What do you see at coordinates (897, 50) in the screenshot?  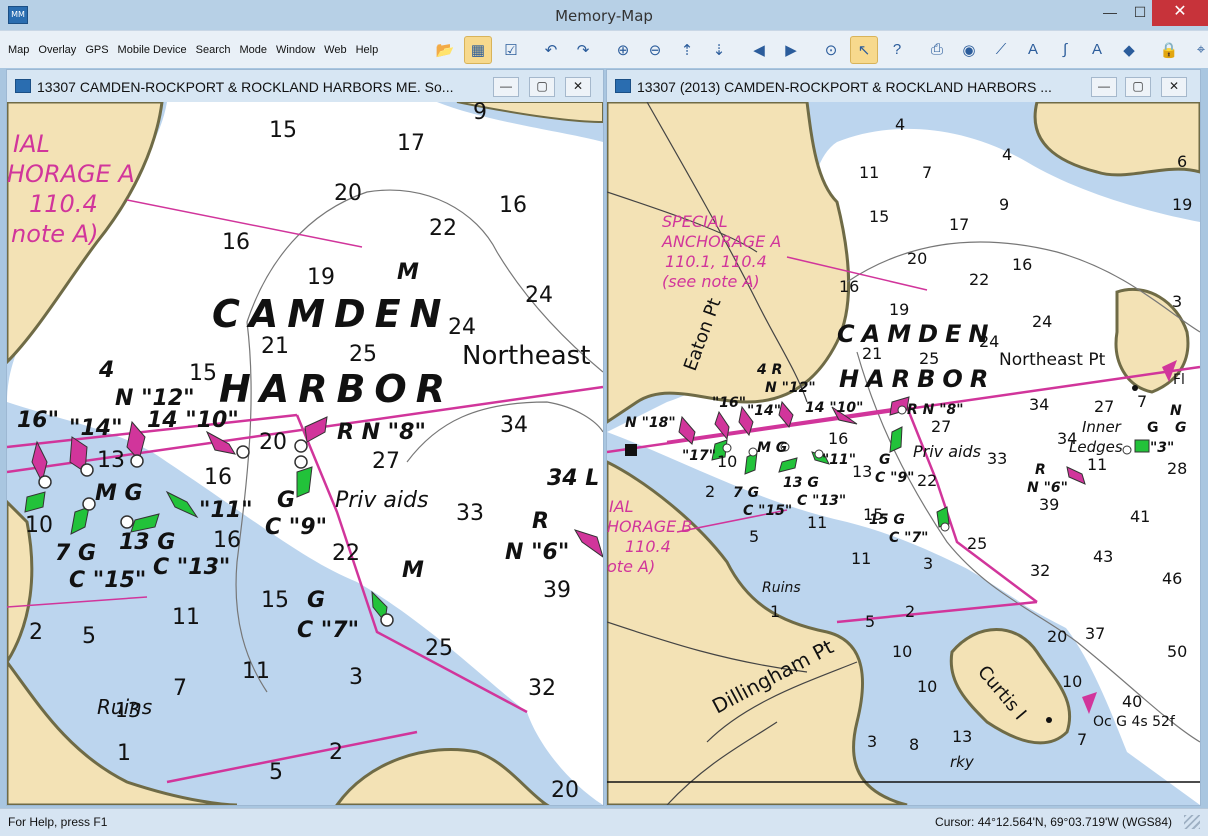 I see `help-icon: ?` at bounding box center [897, 50].